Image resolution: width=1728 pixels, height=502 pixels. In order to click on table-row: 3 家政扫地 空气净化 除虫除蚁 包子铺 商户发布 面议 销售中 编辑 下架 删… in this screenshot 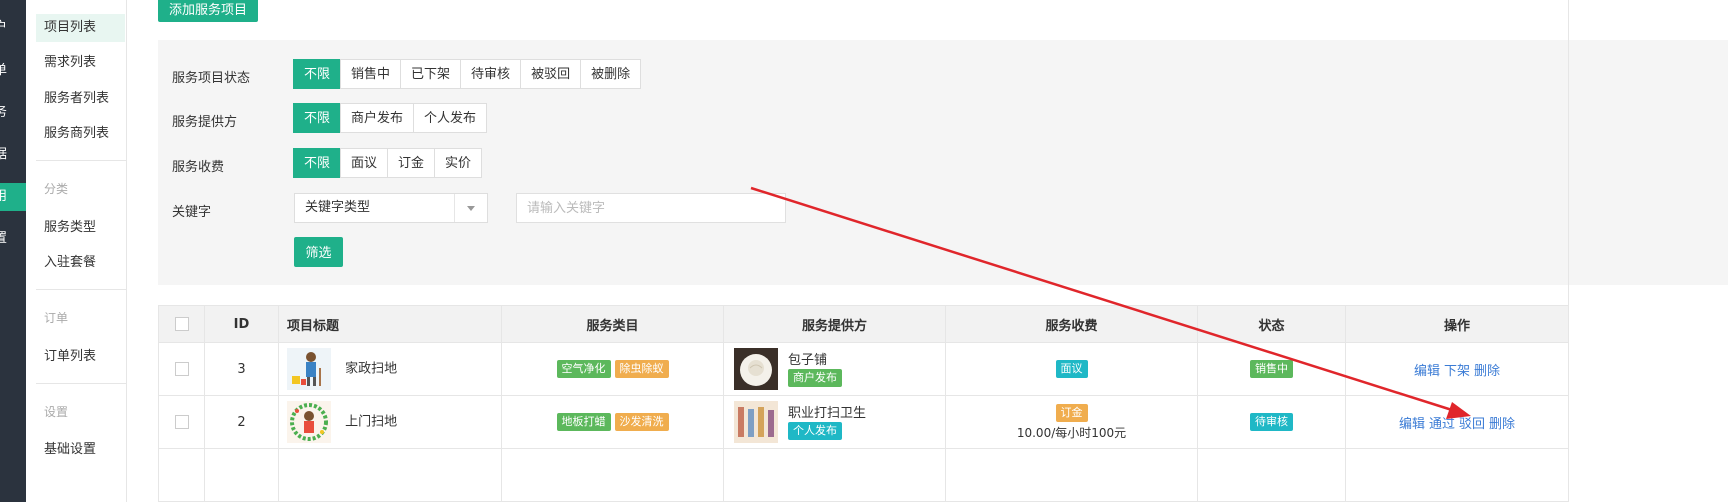, I will do `click(863, 369)`.